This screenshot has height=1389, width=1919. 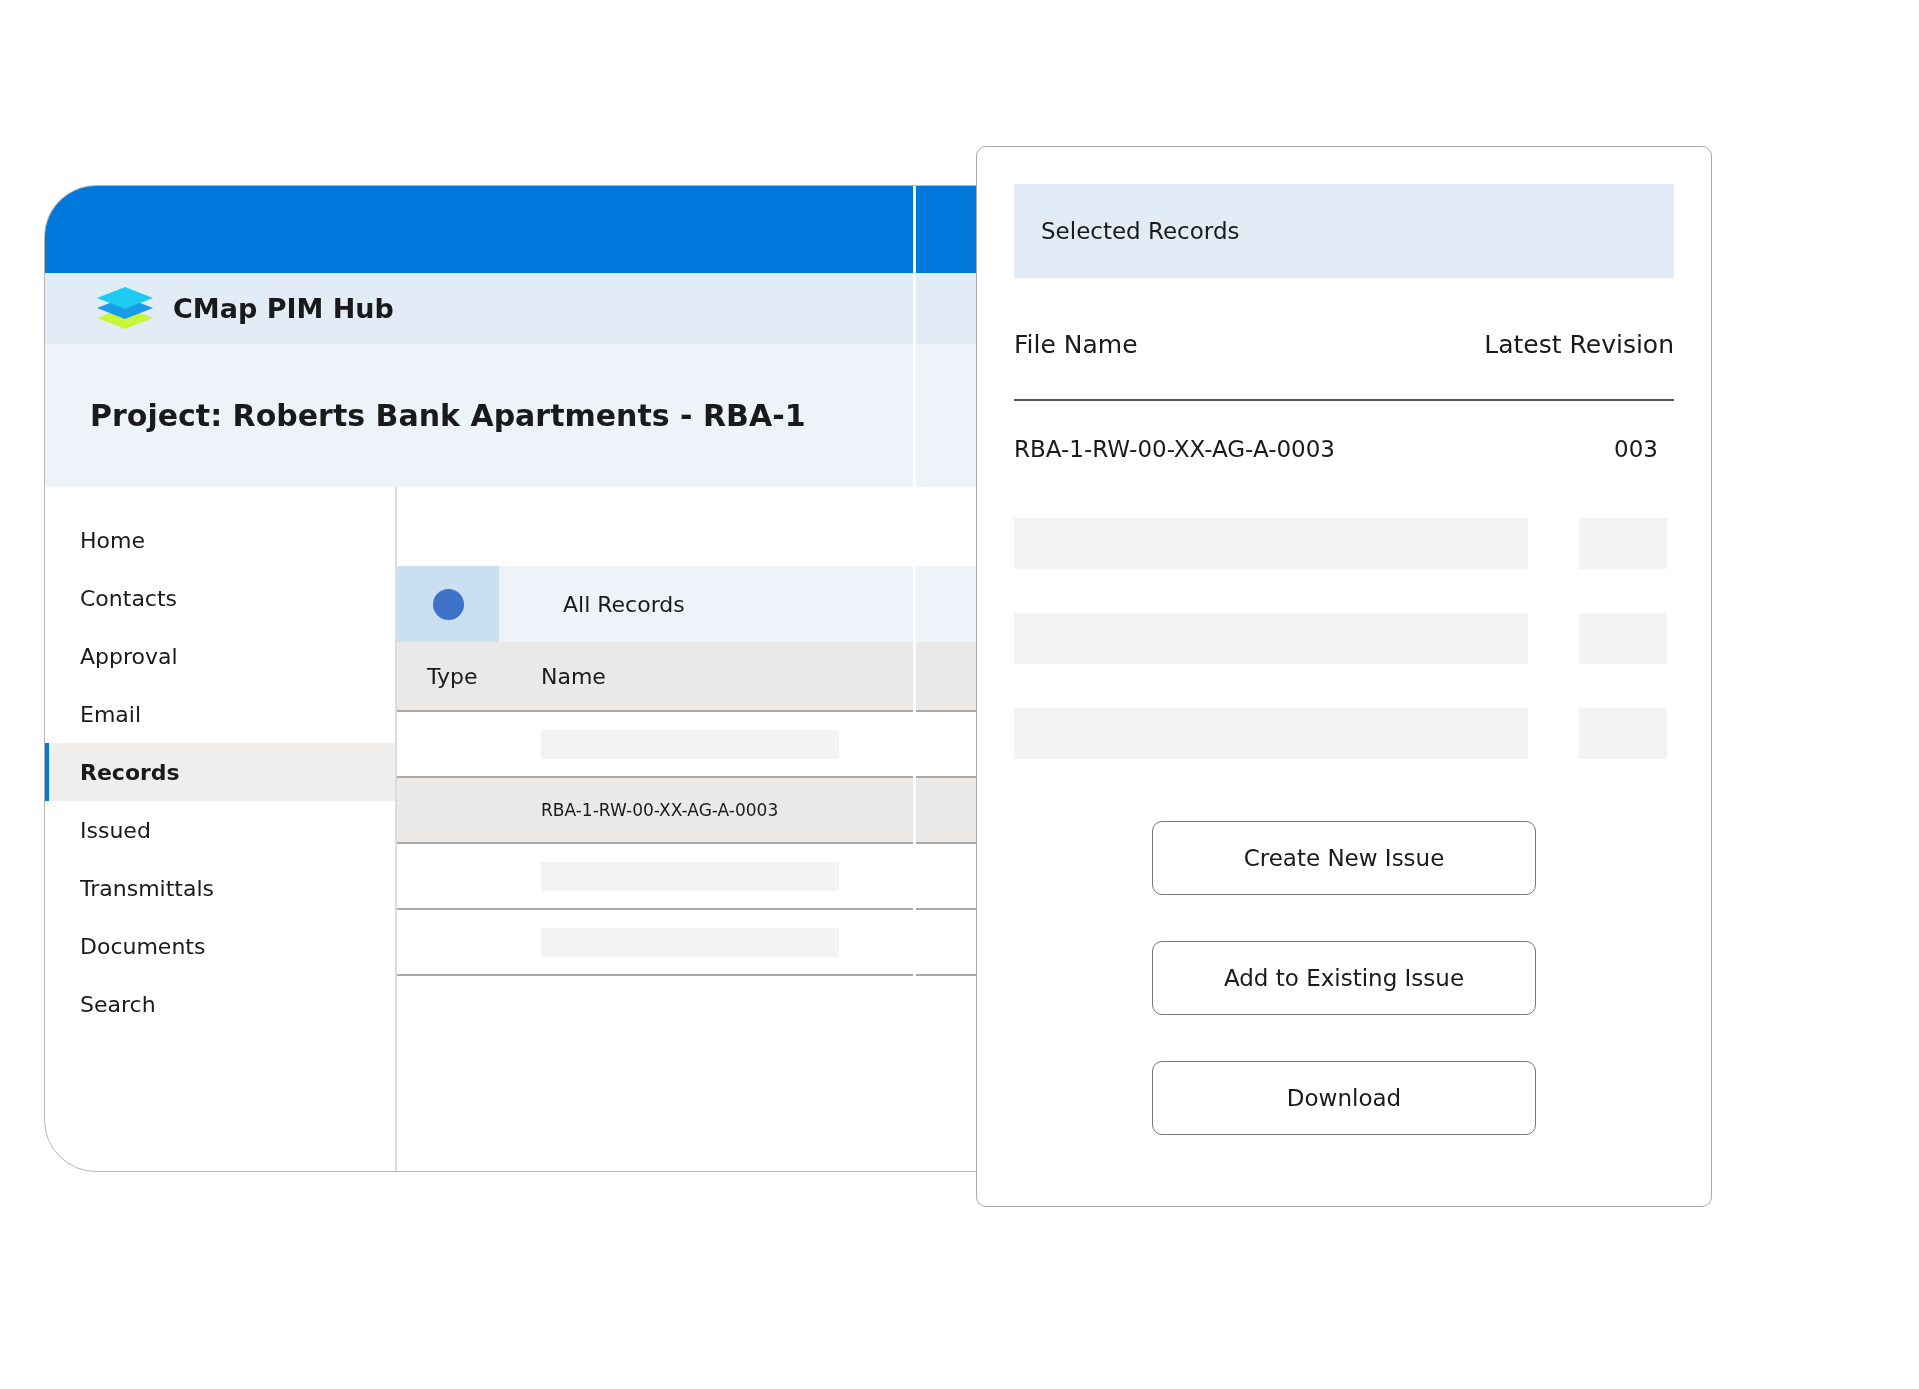 I want to click on column-header: Name, so click(x=573, y=676).